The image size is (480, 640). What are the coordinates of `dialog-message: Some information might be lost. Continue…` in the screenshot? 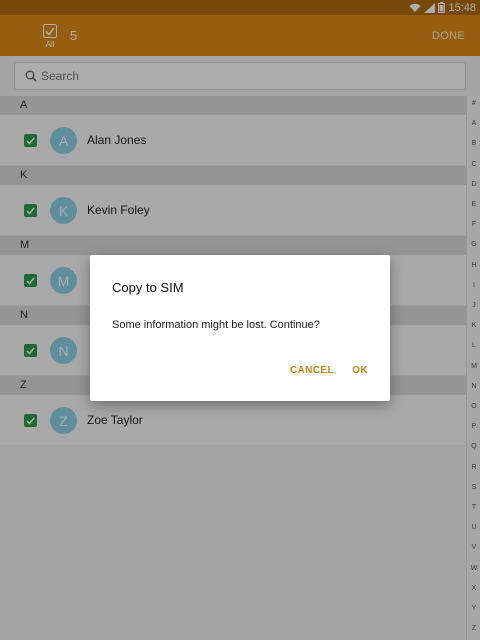 It's located at (216, 325).